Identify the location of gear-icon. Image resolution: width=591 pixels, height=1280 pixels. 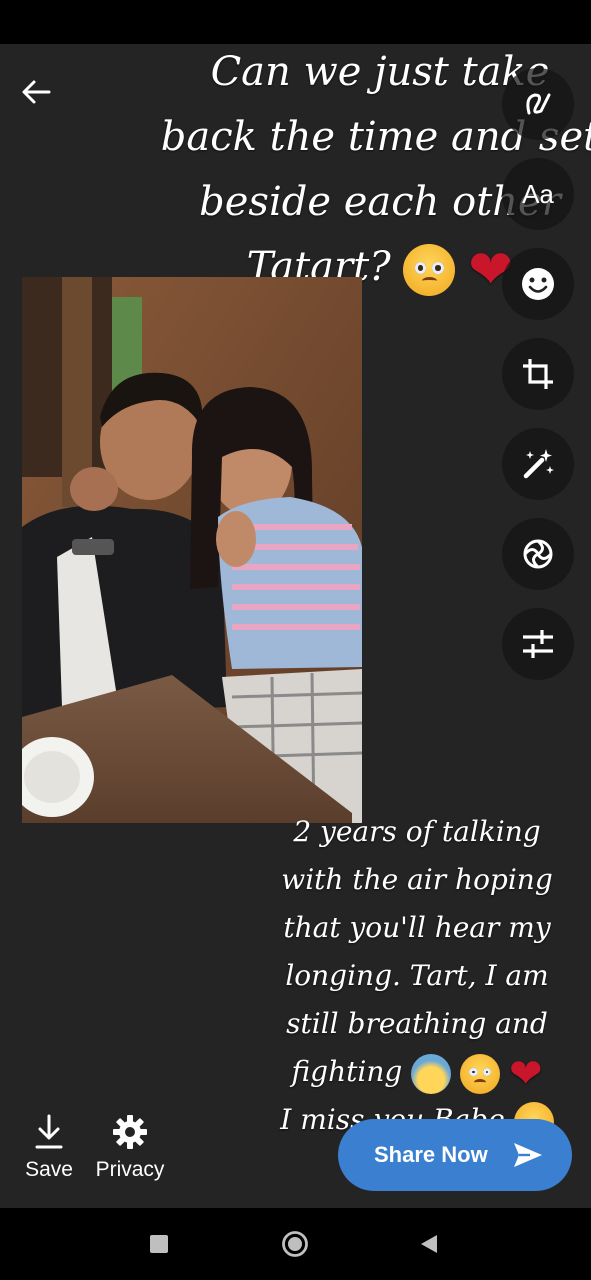
(130, 1132).